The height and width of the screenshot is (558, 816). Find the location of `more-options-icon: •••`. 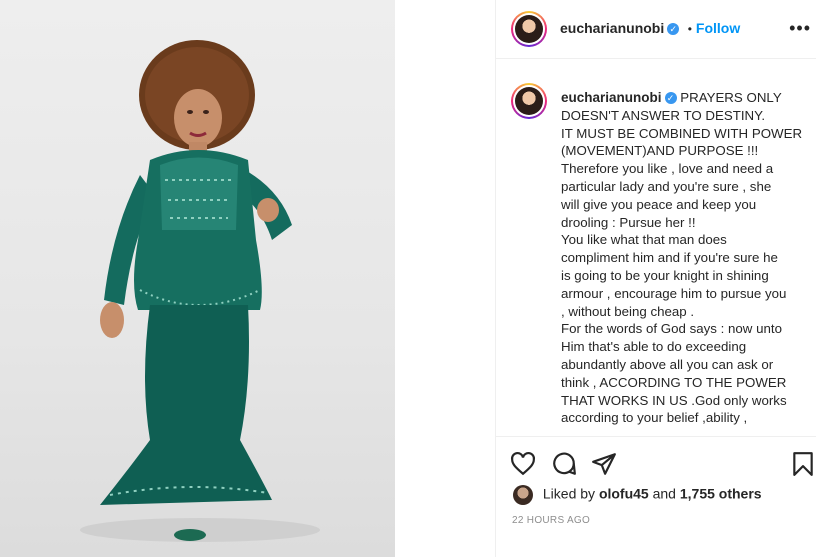

more-options-icon: ••• is located at coordinates (800, 28).